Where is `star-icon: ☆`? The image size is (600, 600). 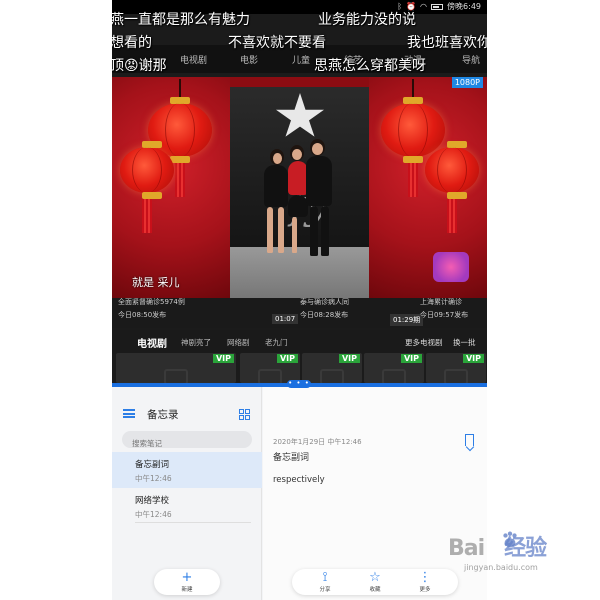
star-icon: ☆ is located at coordinates (375, 577).